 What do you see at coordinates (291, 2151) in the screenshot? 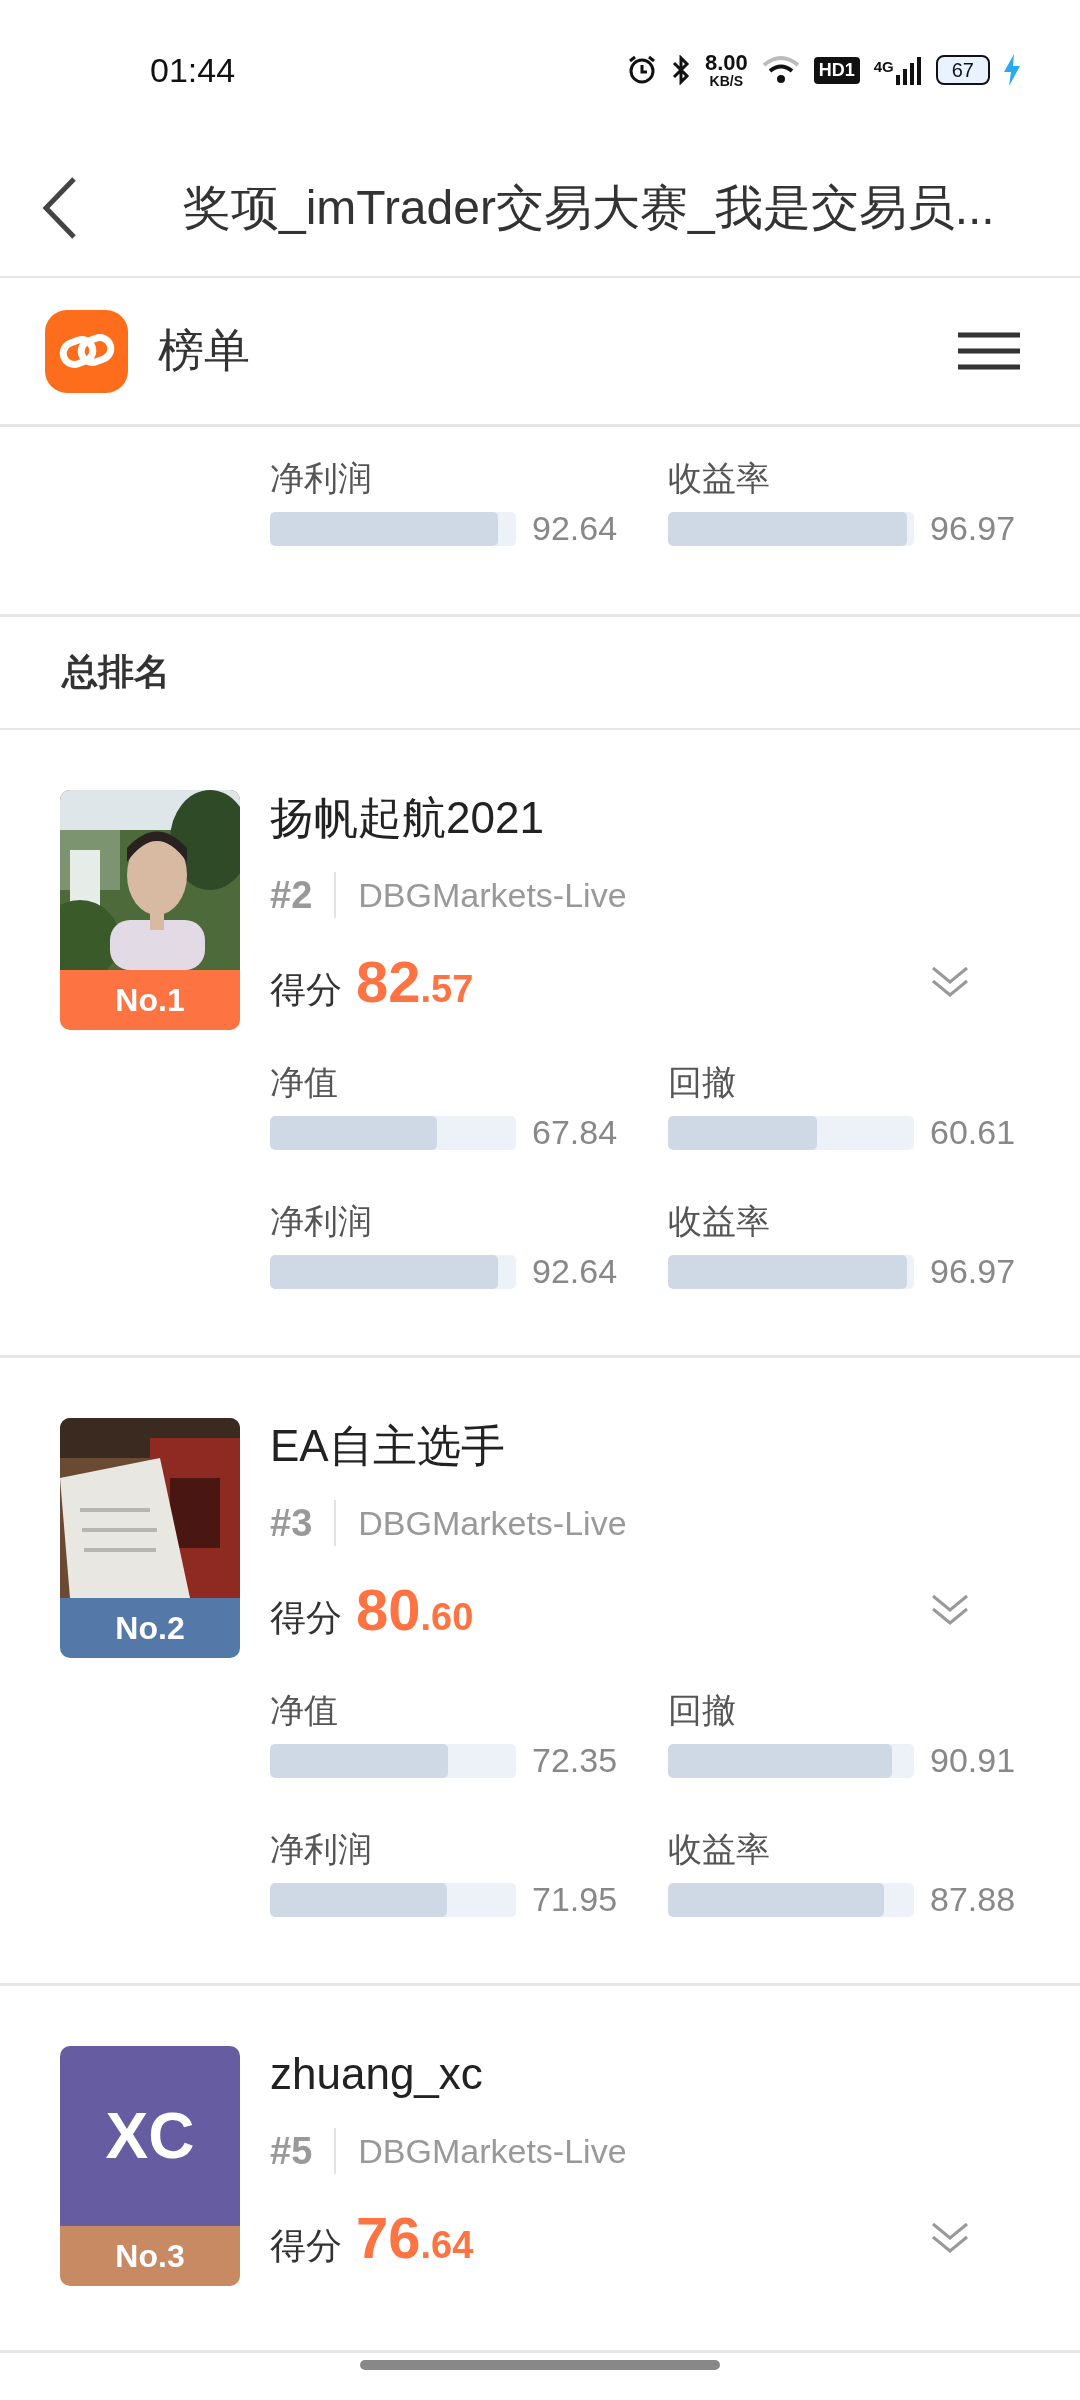
I see `rank-number: #5` at bounding box center [291, 2151].